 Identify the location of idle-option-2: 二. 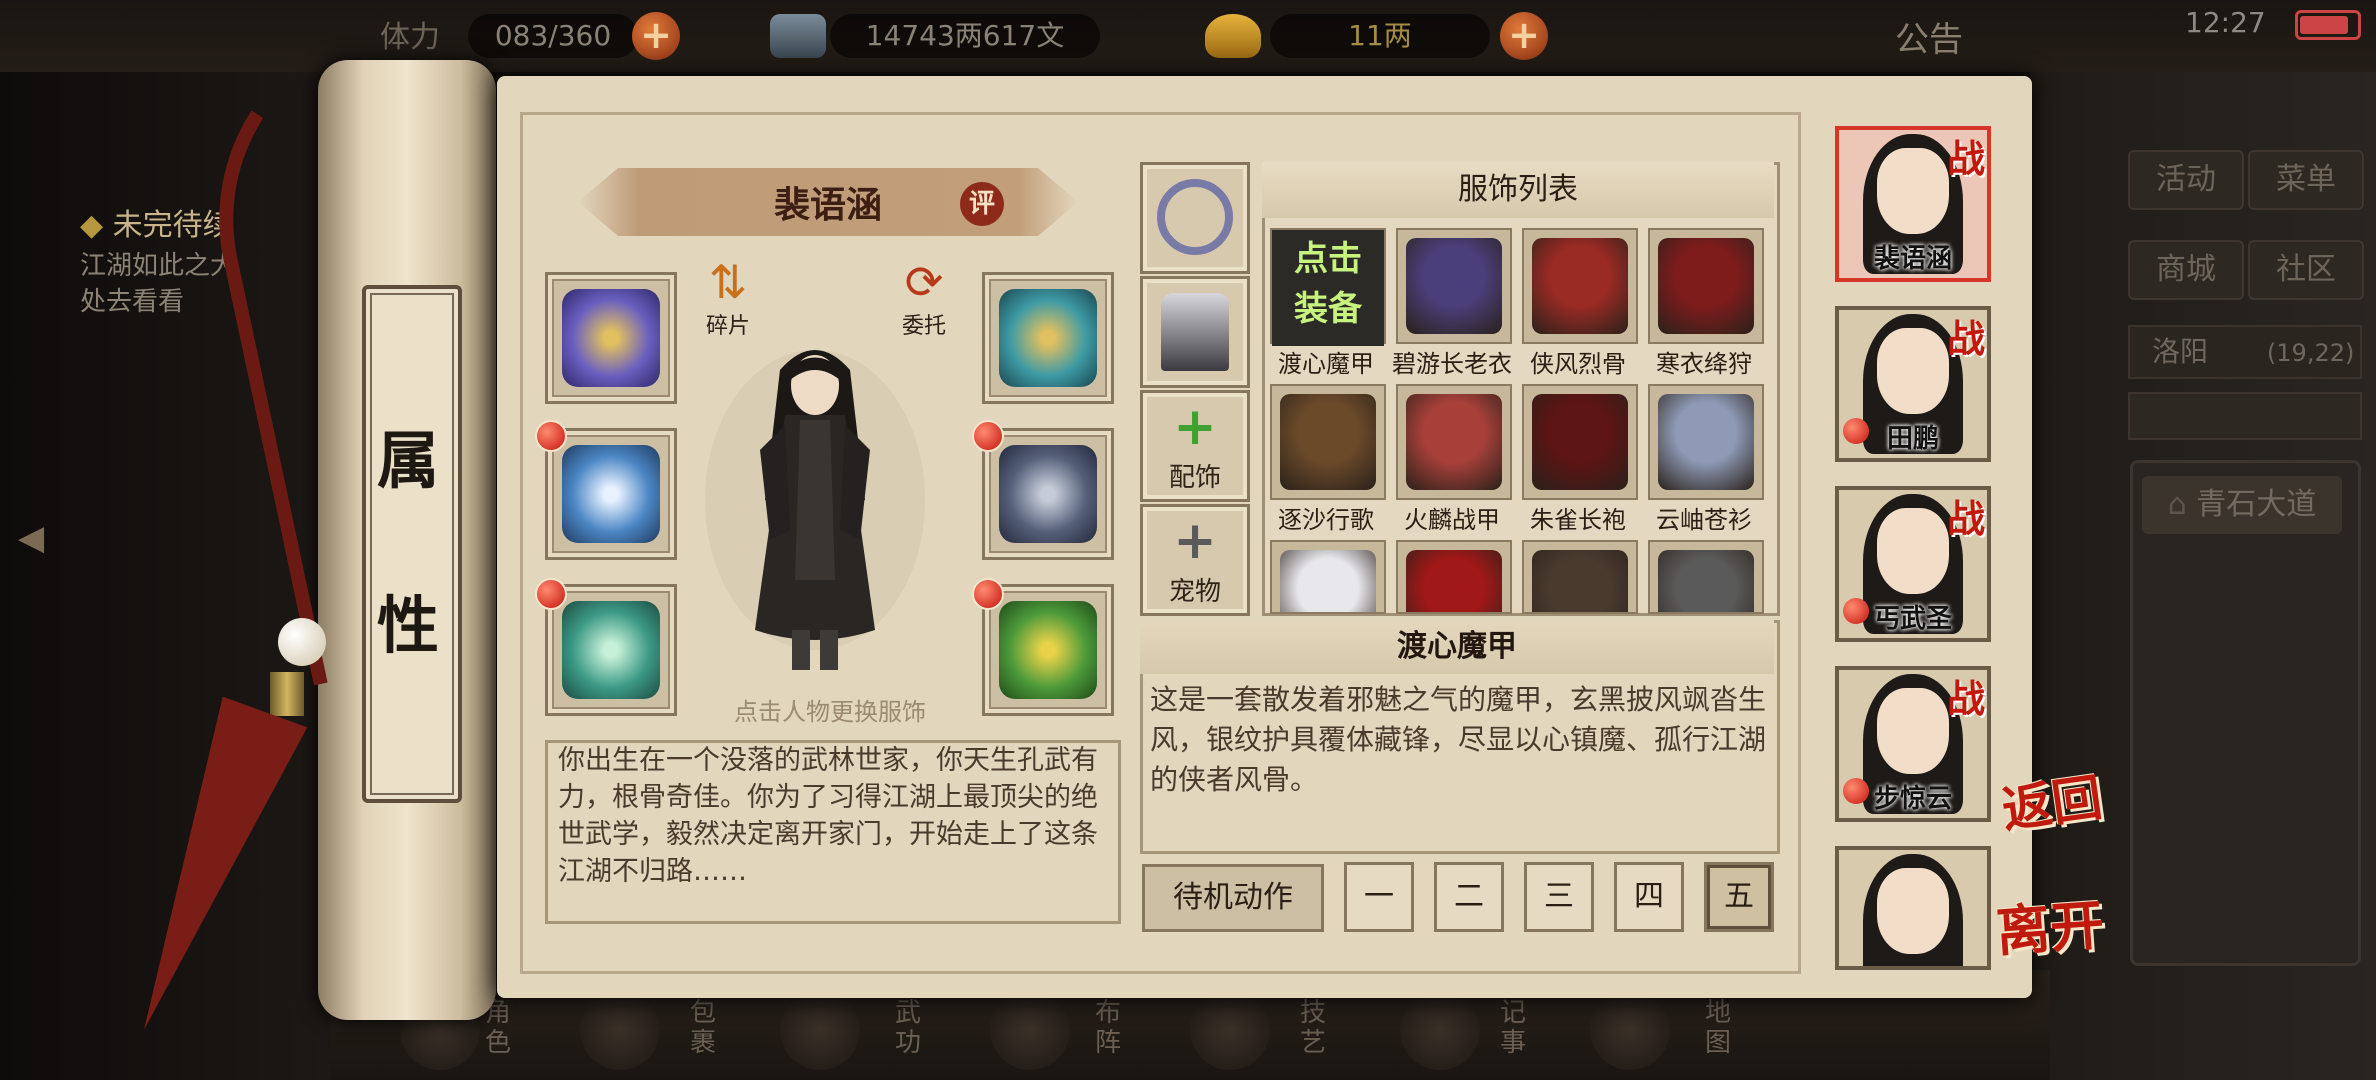
(1469, 897).